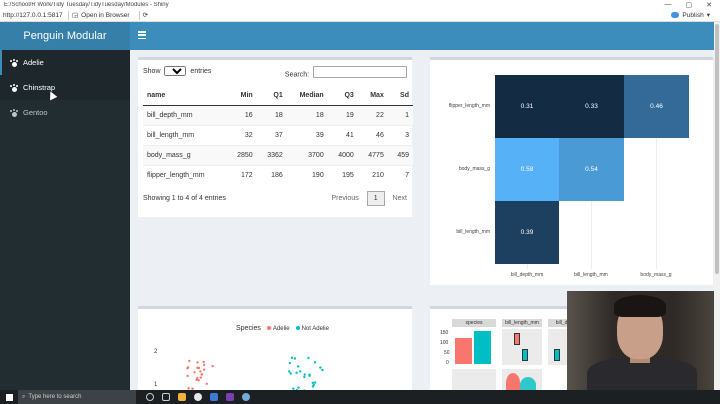 This screenshot has height=404, width=720. What do you see at coordinates (152, 71) in the screenshot?
I see `show-label: Show` at bounding box center [152, 71].